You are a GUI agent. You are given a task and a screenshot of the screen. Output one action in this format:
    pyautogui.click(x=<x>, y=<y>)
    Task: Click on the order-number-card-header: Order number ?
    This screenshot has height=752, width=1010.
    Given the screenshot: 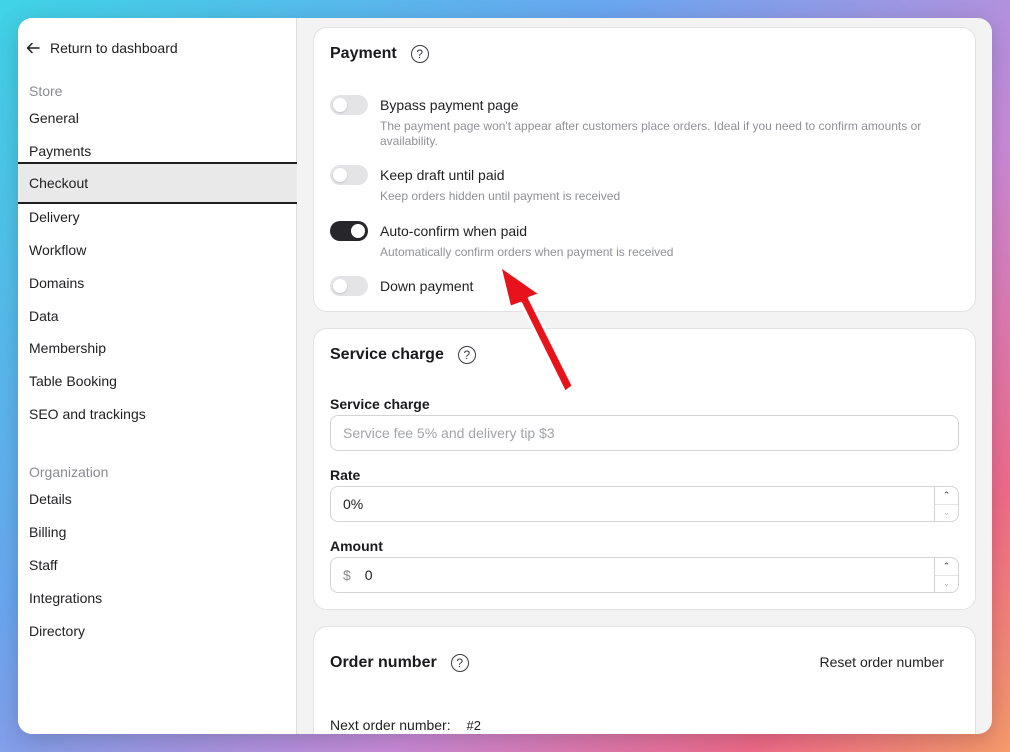 What is the action you would take?
    pyautogui.click(x=399, y=663)
    